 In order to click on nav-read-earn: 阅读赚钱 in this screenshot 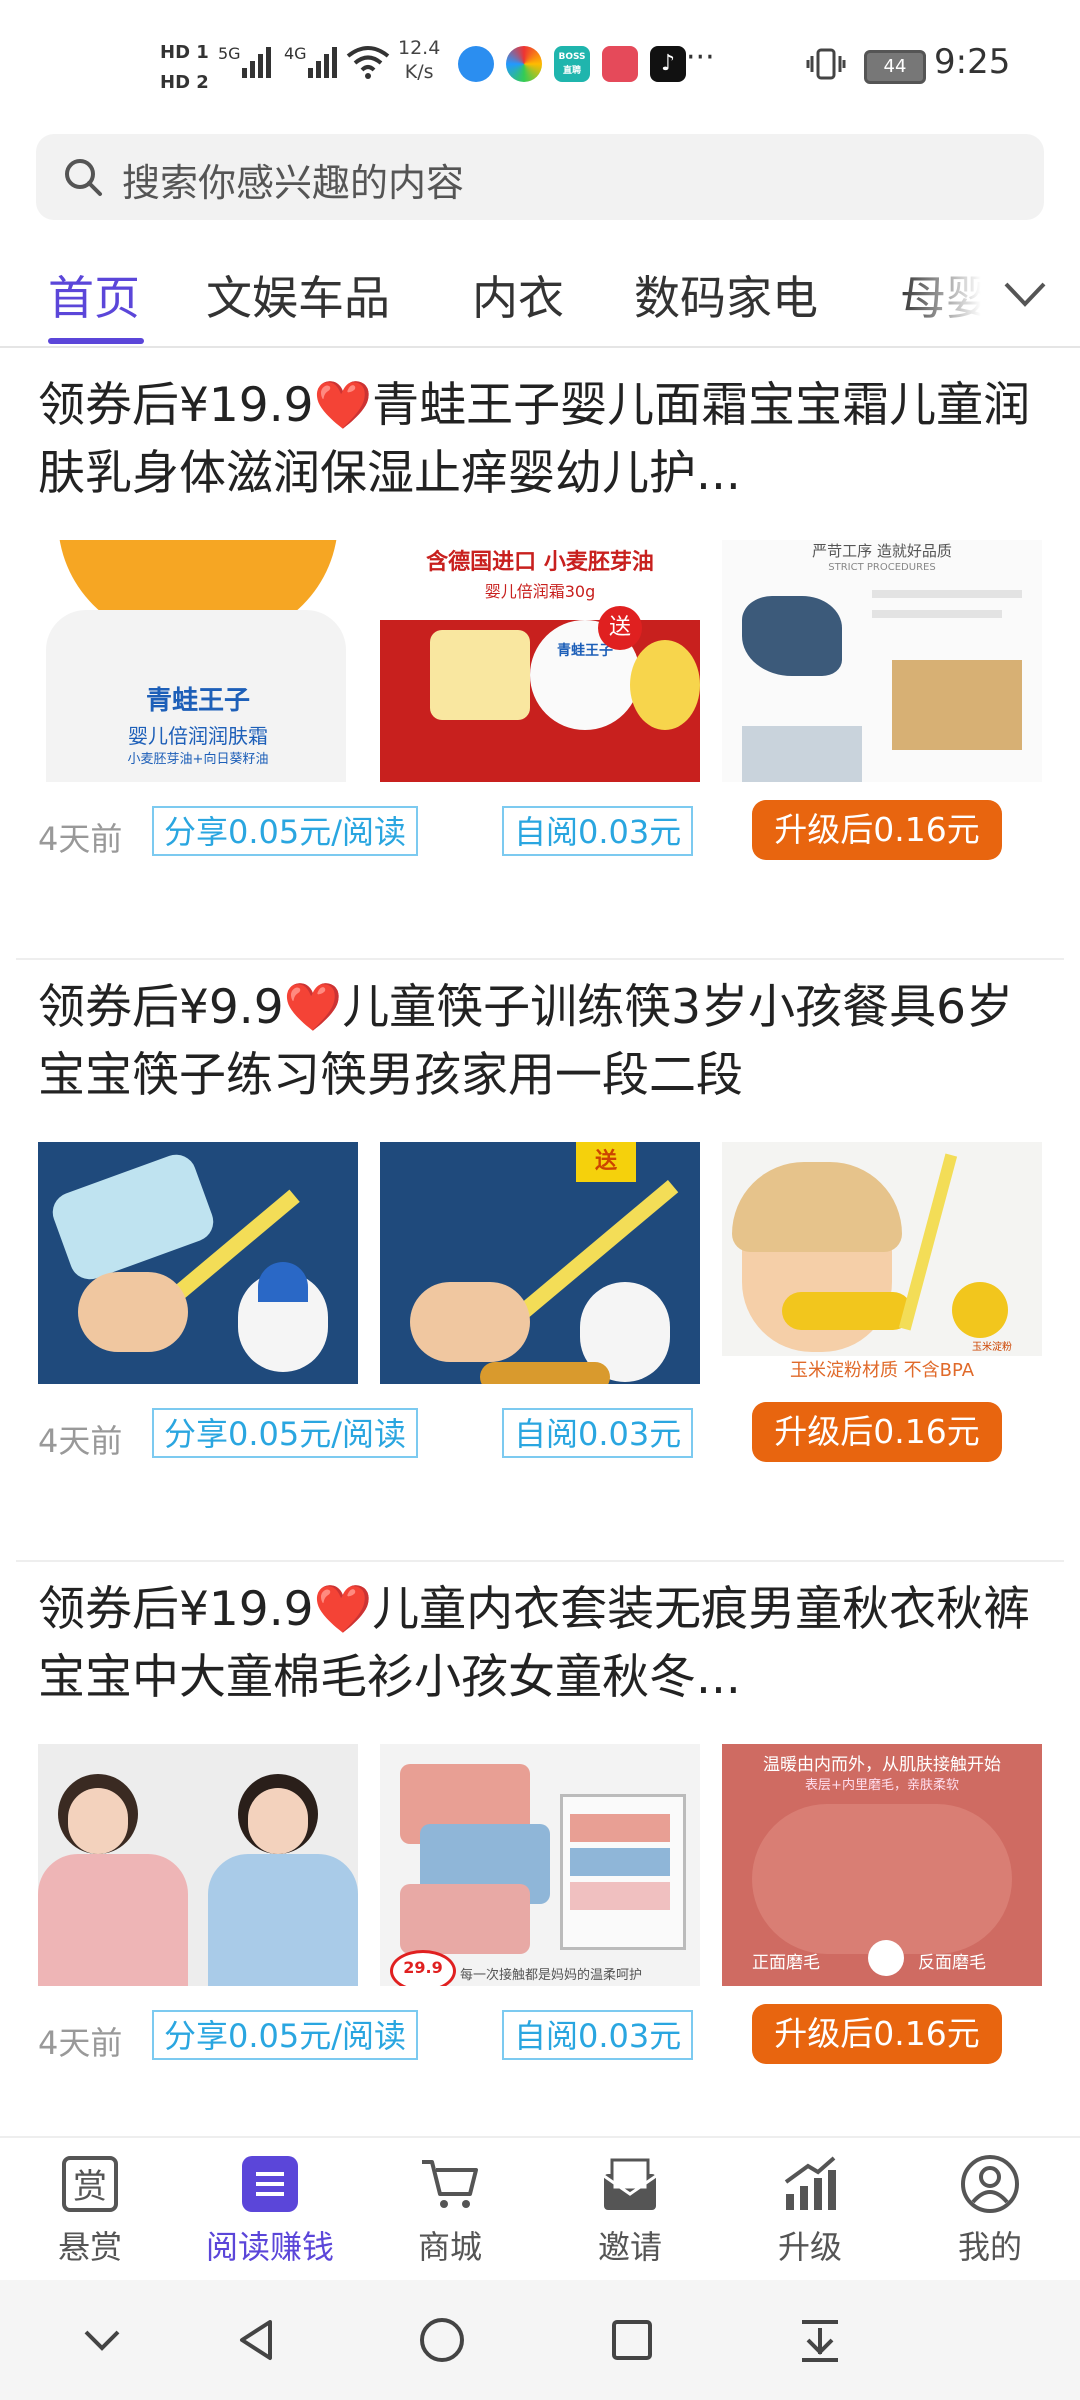, I will do `click(270, 2210)`.